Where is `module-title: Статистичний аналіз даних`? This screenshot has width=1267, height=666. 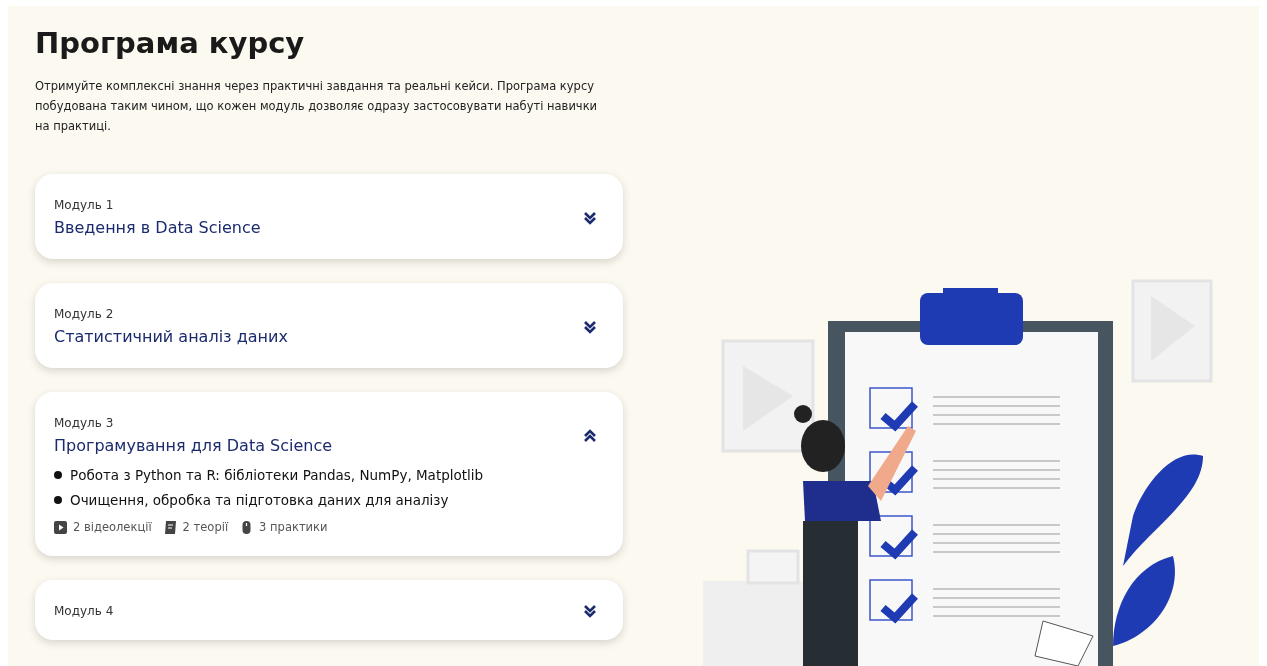
module-title: Статистичний аналіз даних is located at coordinates (171, 336).